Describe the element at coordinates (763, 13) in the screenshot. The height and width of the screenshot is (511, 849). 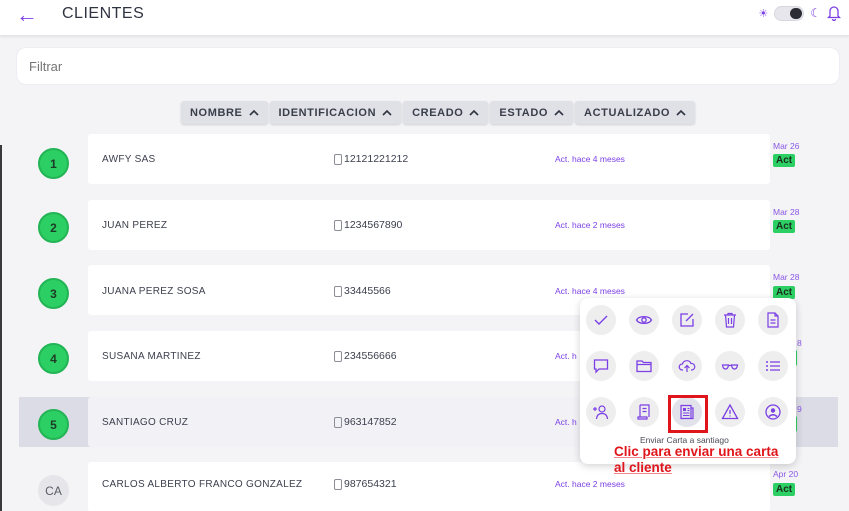
I see `sun-icon: ☀` at that location.